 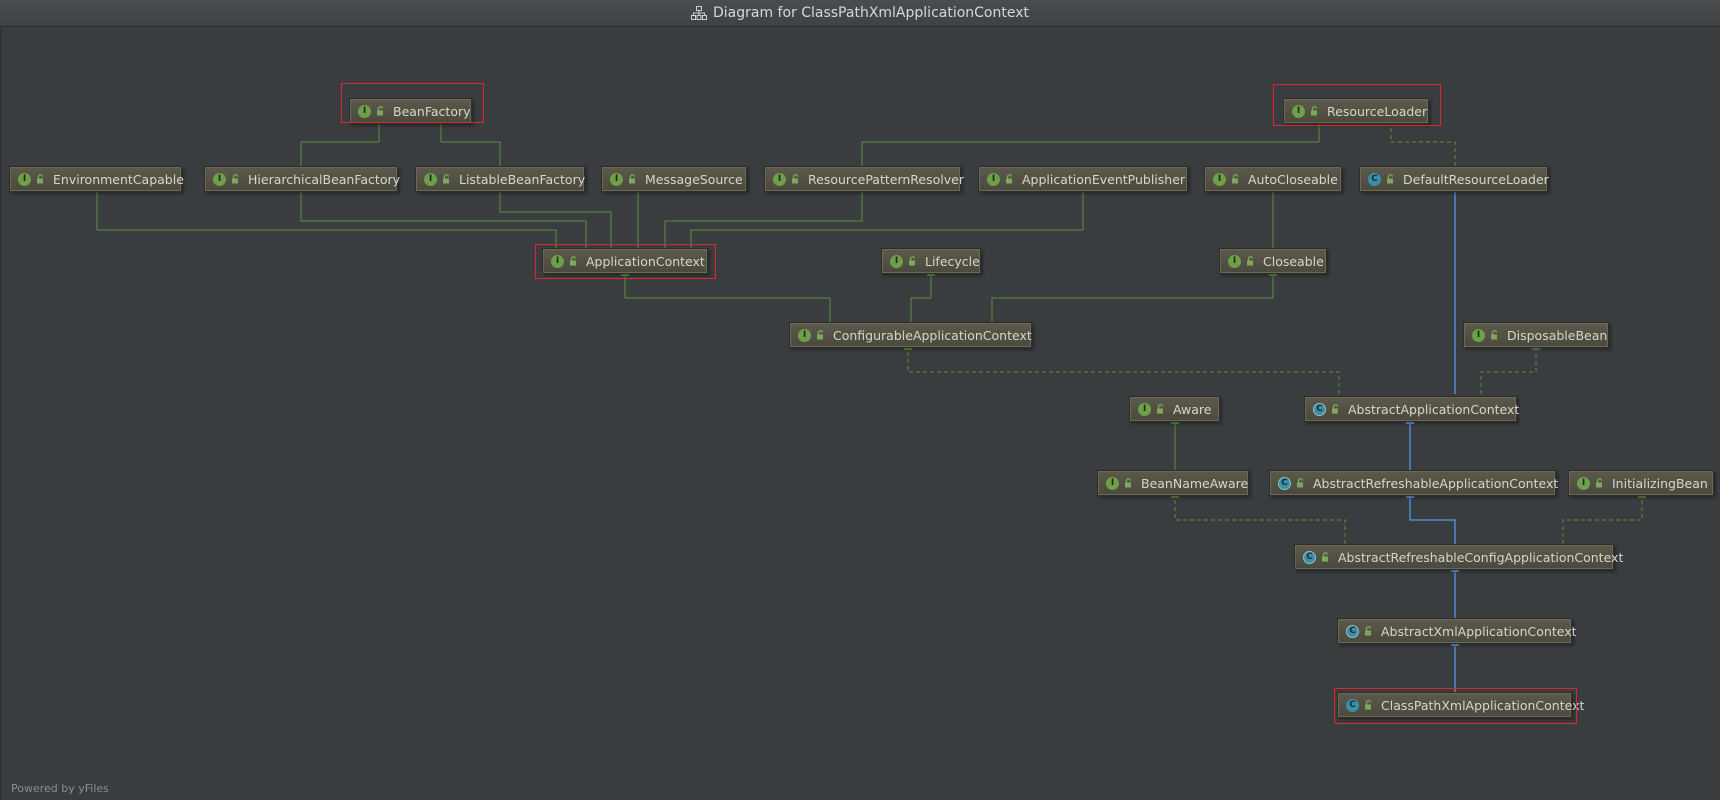 What do you see at coordinates (1557, 335) in the screenshot?
I see `node-label: DisposableBean` at bounding box center [1557, 335].